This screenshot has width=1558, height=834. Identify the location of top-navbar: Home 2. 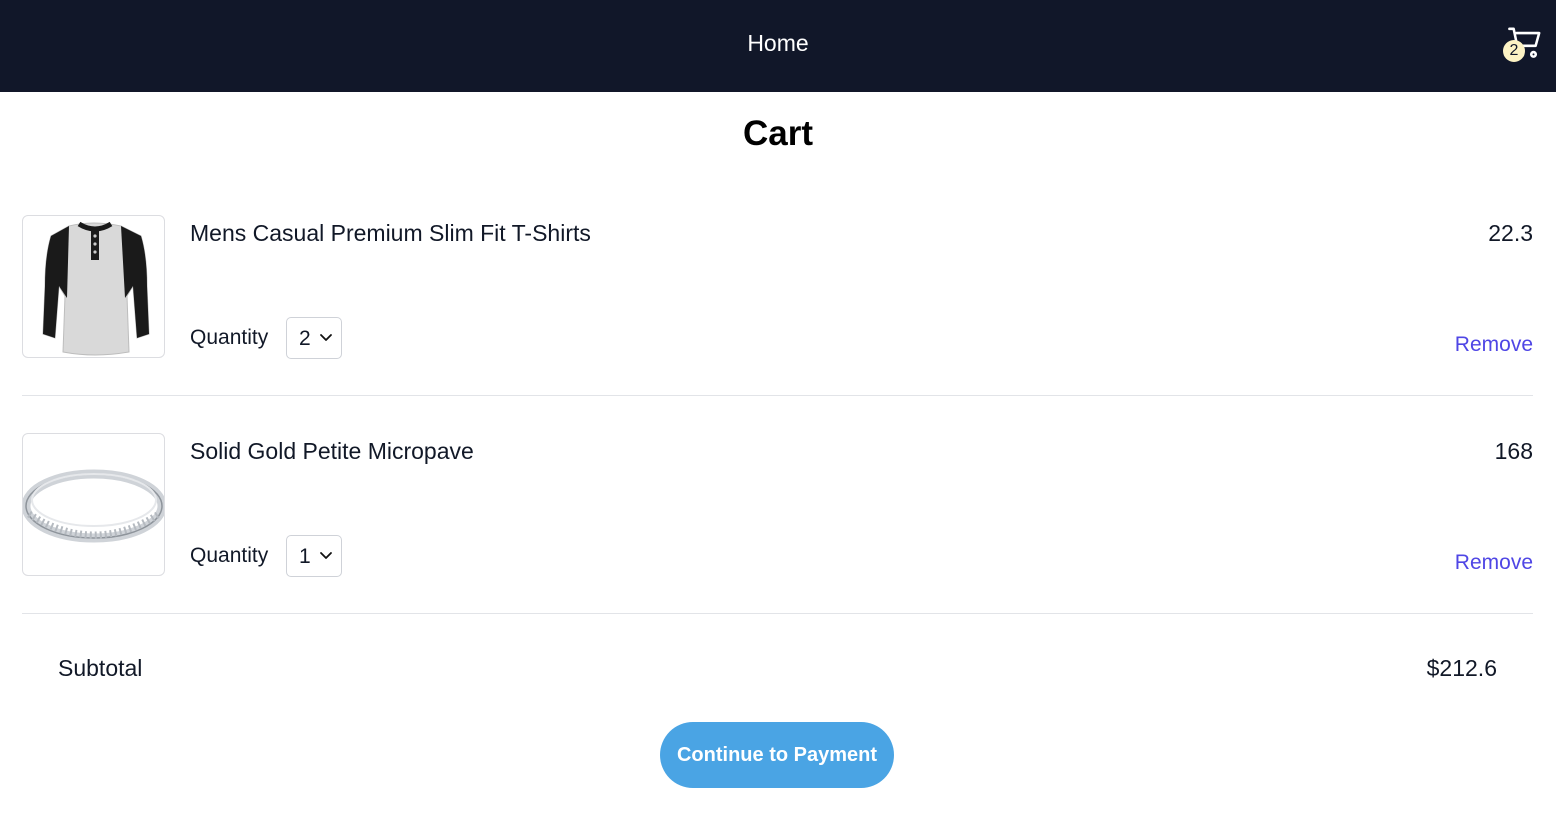
(778, 46).